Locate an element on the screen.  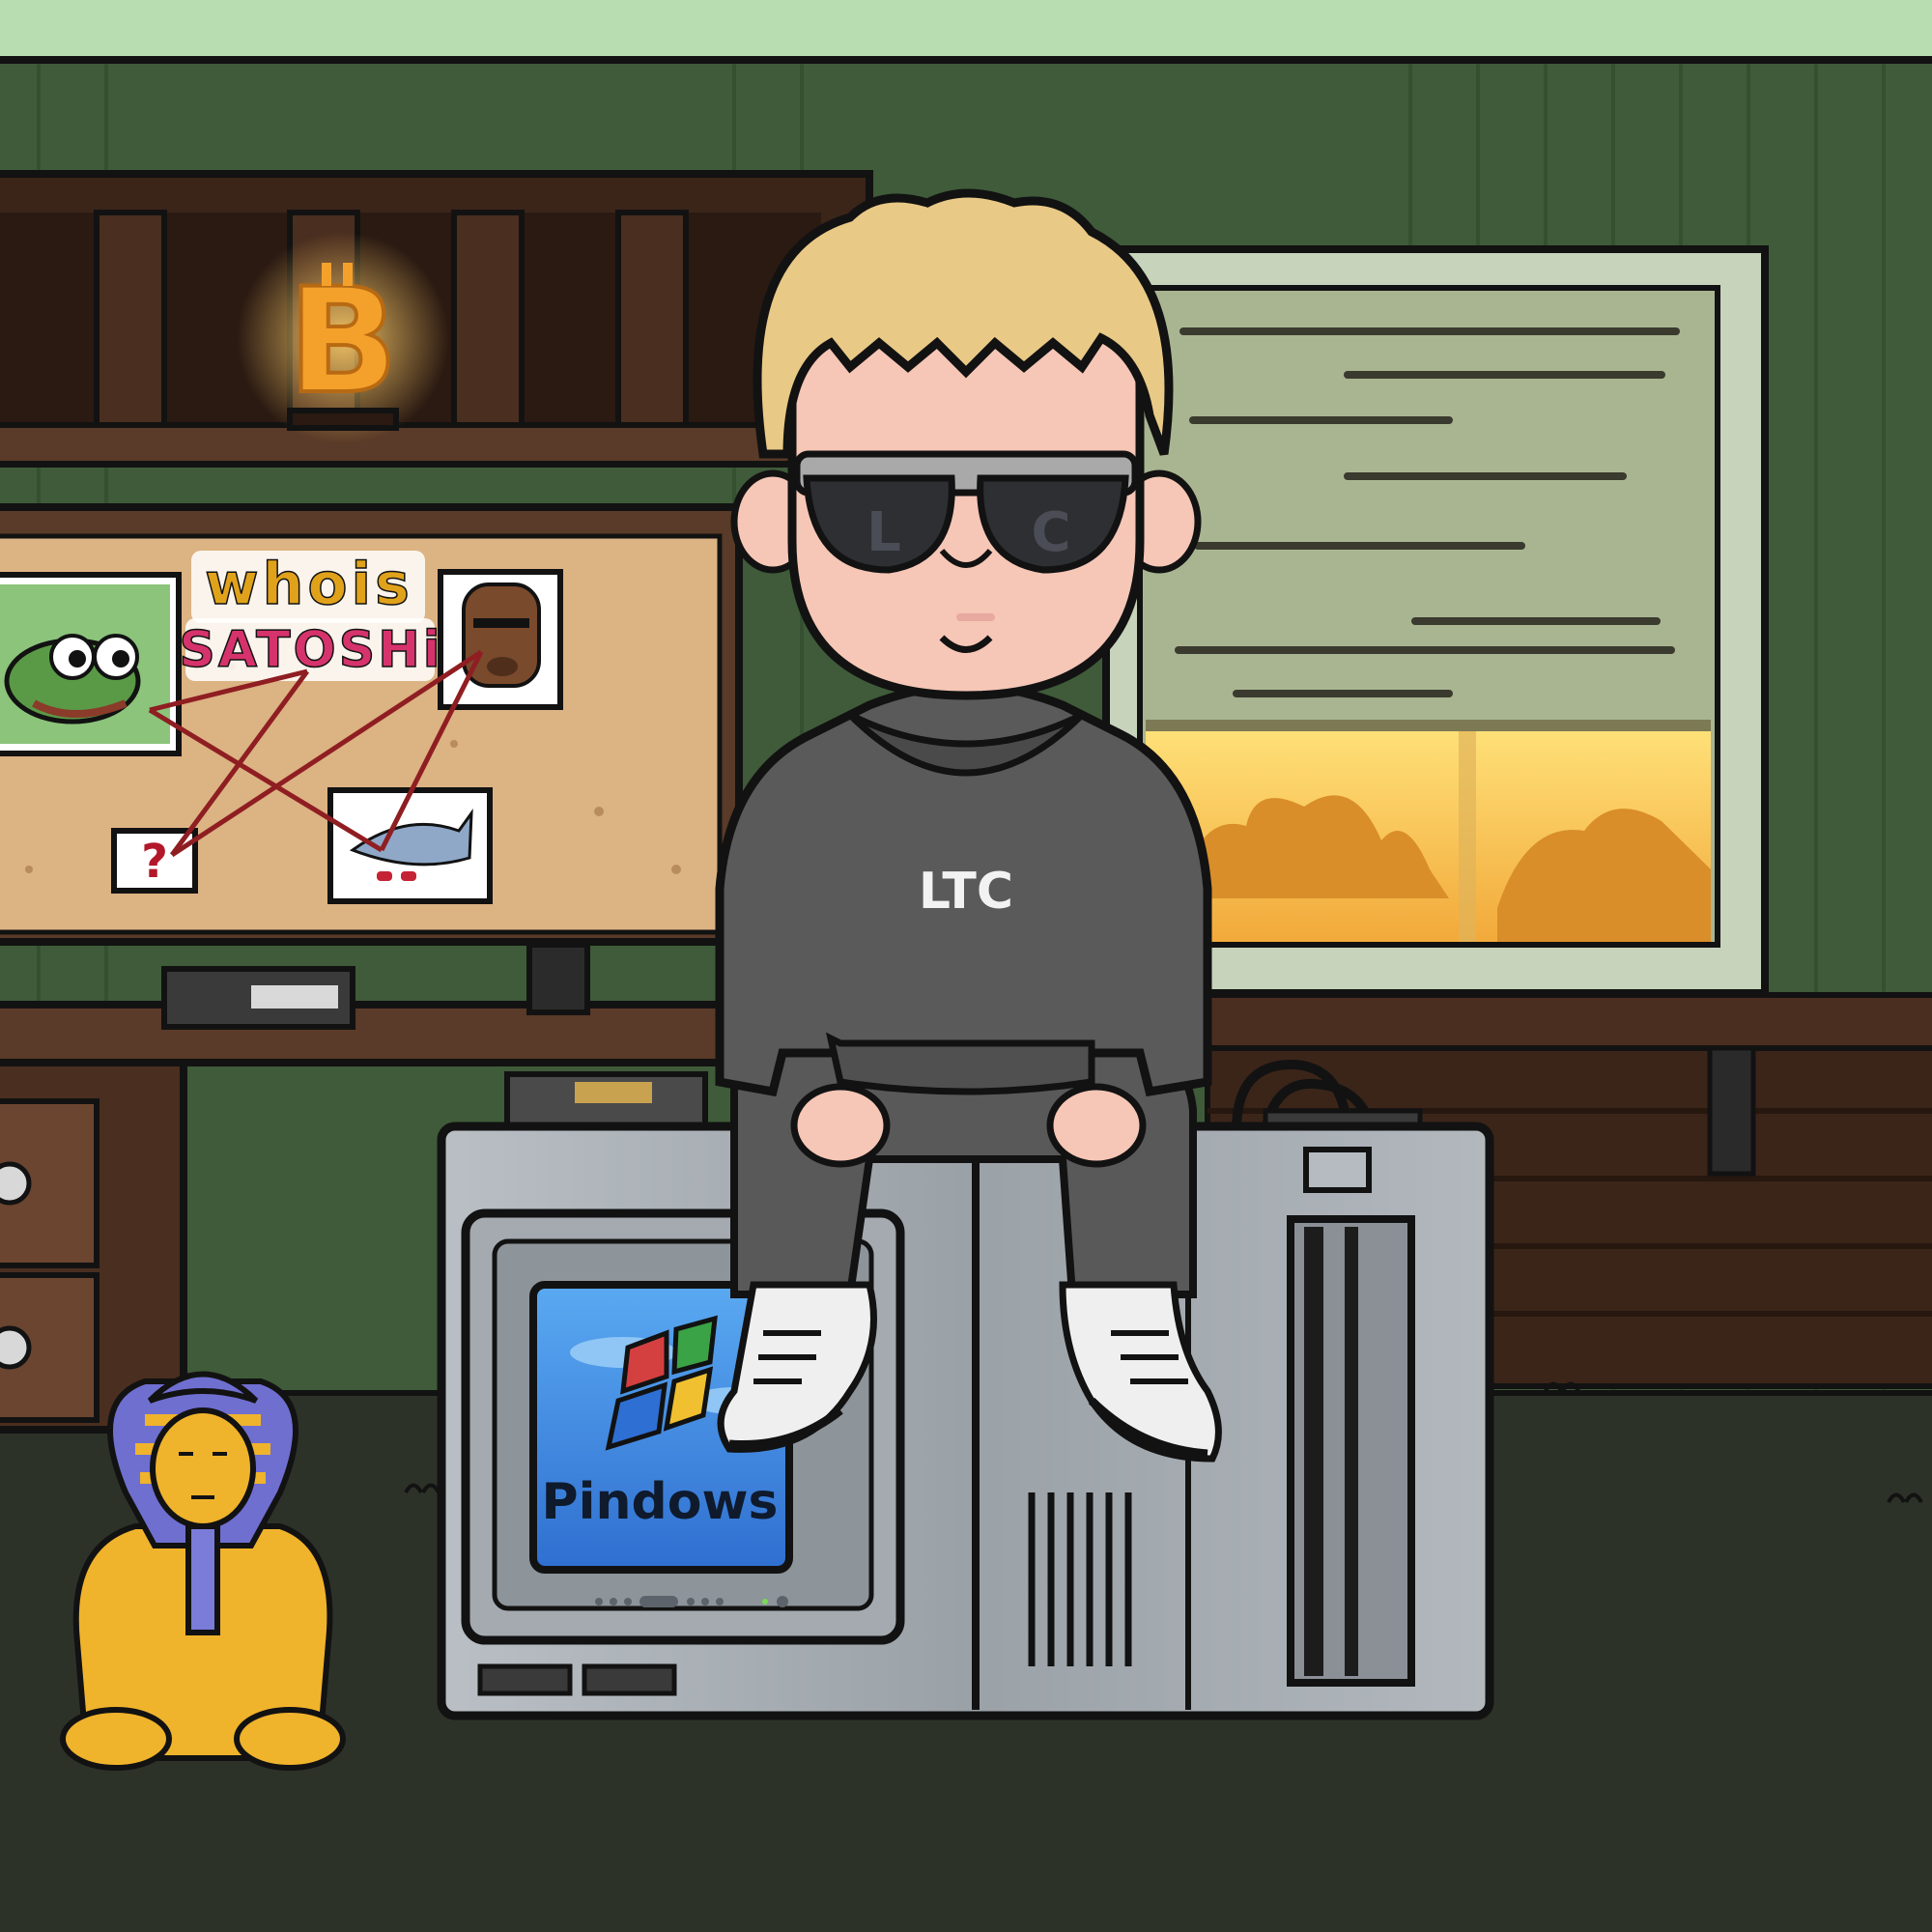
hoodie-text: LTC is located at coordinates (966, 892).